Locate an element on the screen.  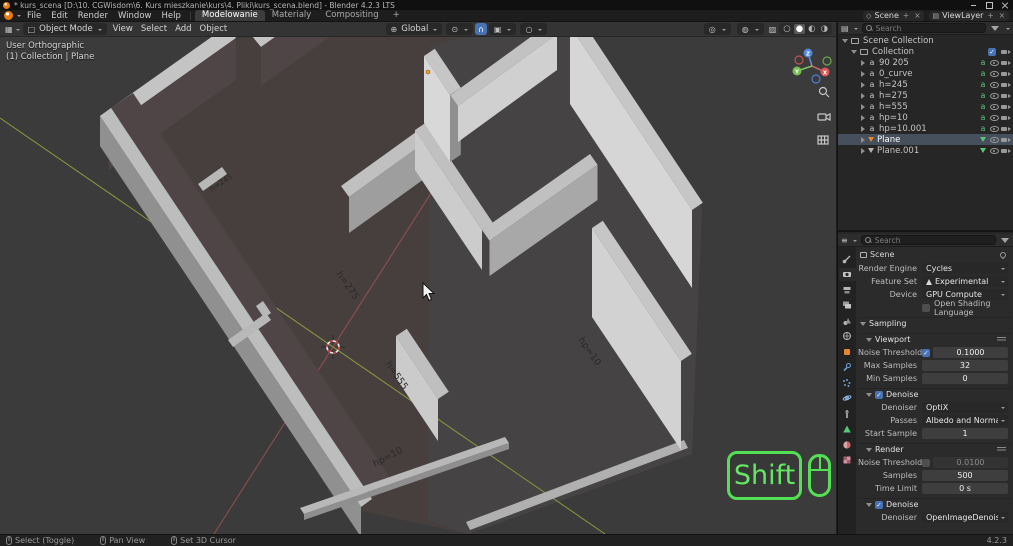
render-noise-threshold-checkbox is located at coordinates (926, 462).